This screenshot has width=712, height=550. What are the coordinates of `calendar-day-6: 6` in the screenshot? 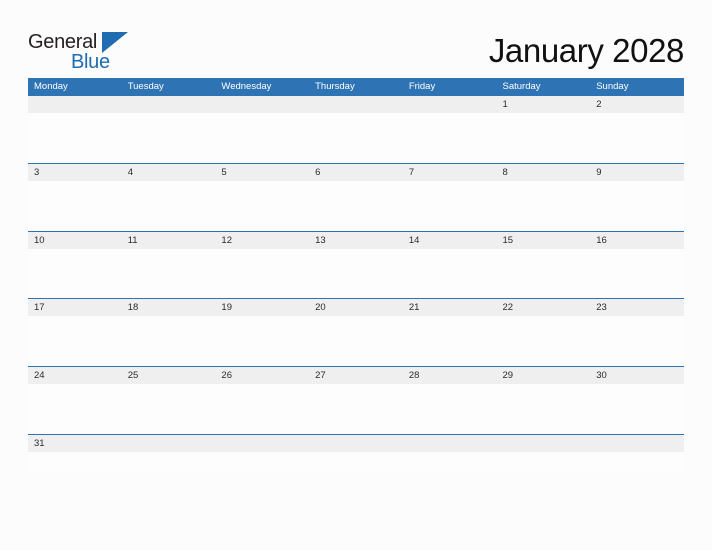 It's located at (356, 172).